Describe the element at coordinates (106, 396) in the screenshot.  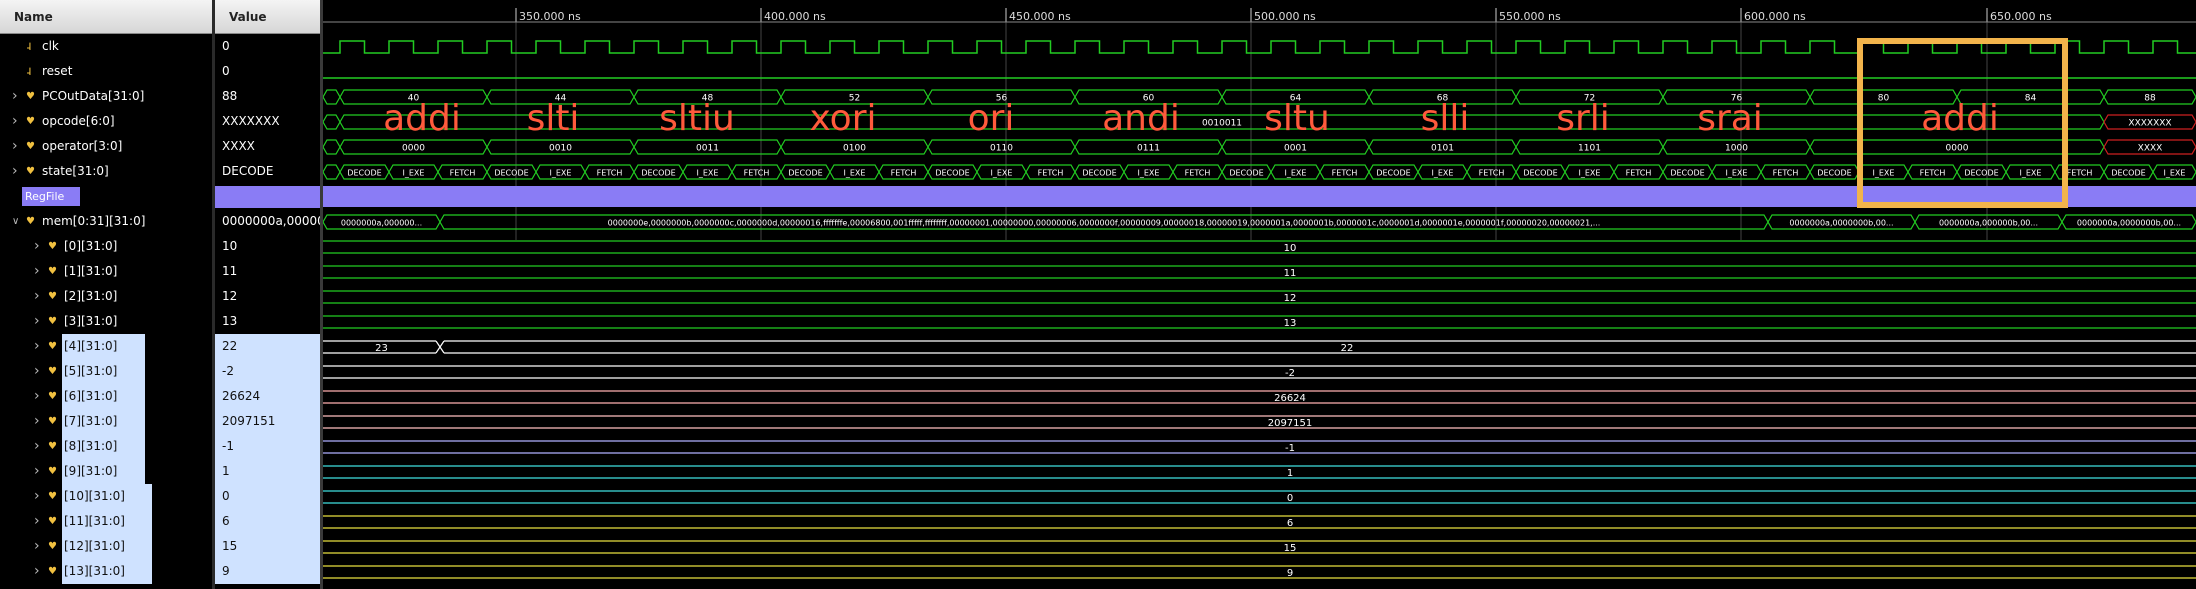
I see `signal-row: › ♥ [6][31:0]` at that location.